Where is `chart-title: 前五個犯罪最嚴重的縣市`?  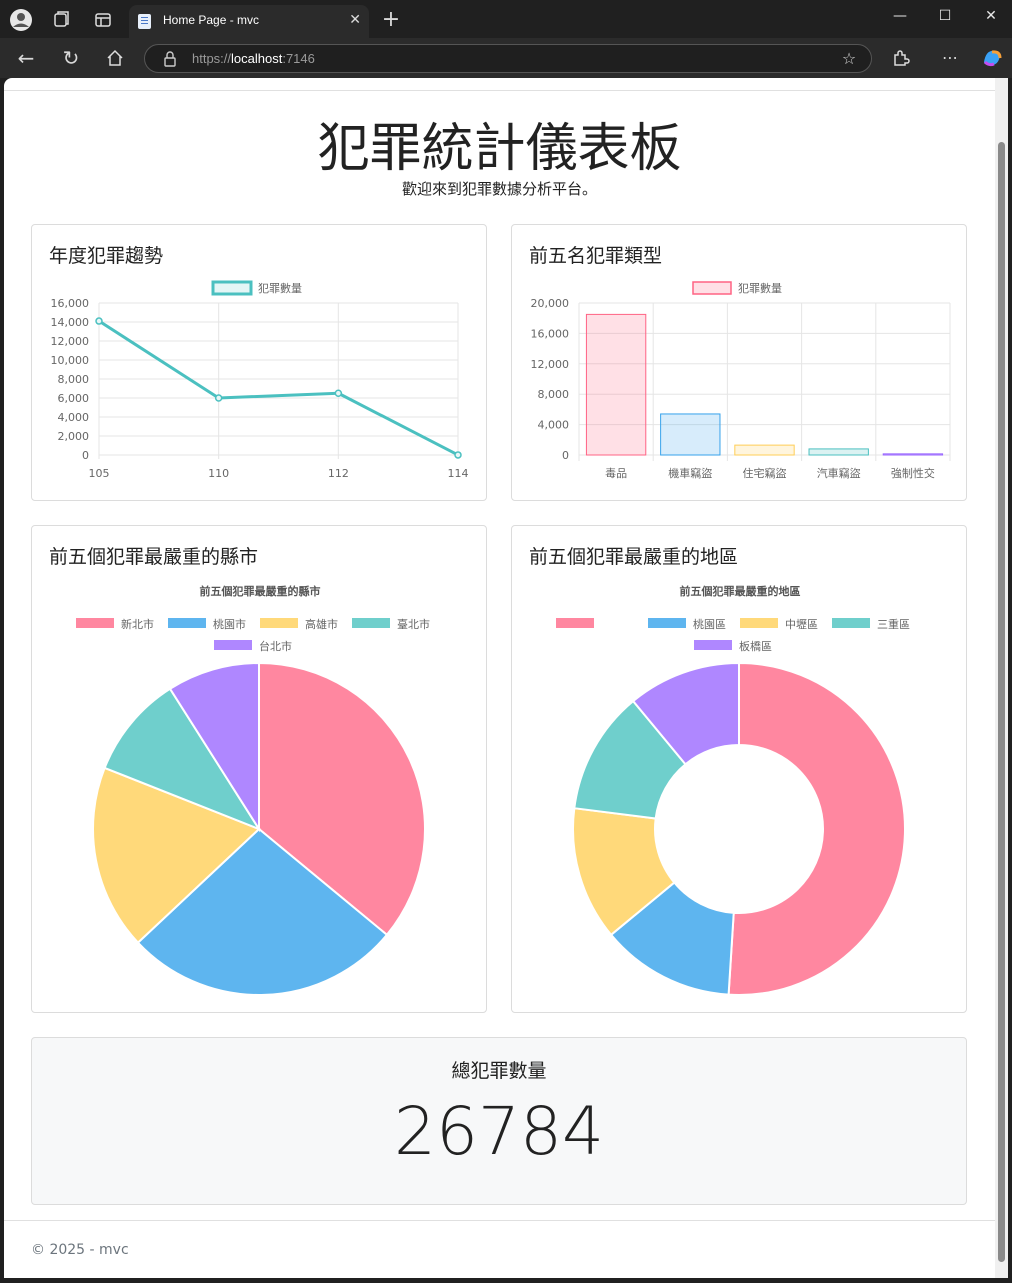 chart-title: 前五個犯罪最嚴重的縣市 is located at coordinates (260, 591).